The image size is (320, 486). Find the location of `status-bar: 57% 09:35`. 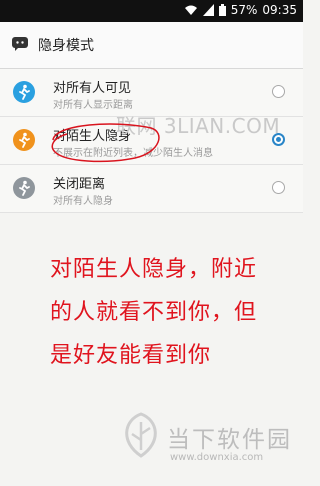

status-bar: 57% 09:35 is located at coordinates (151, 11).